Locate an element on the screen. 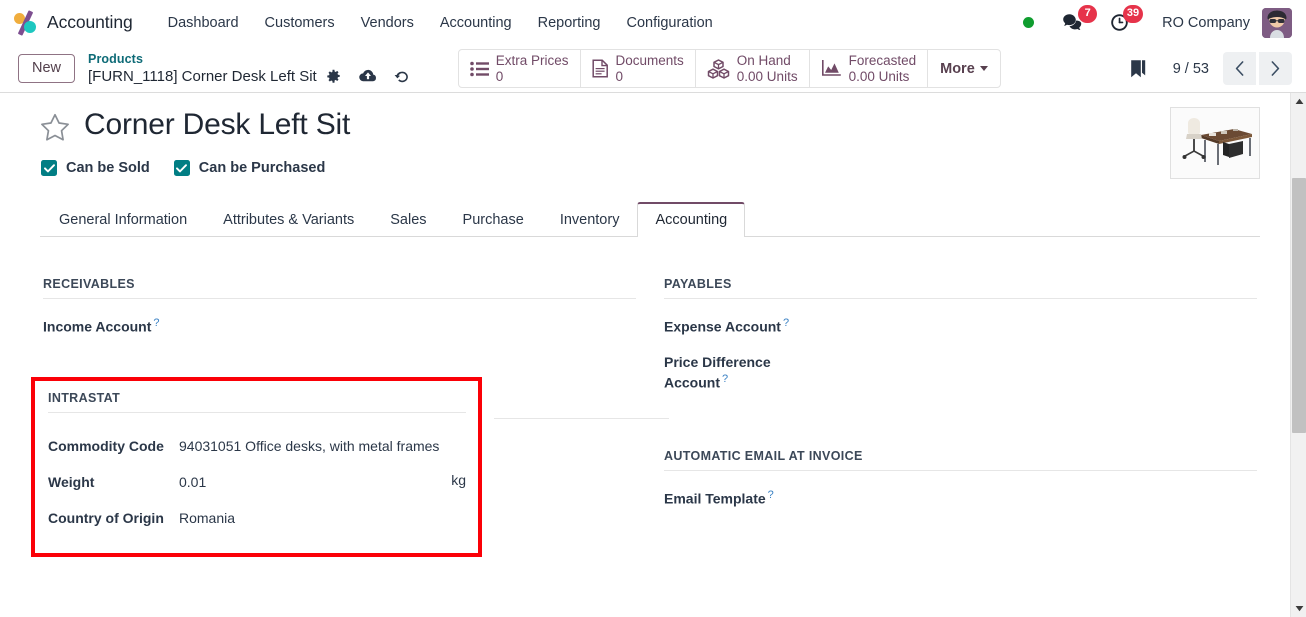  field-email-template: Email Template? is located at coordinates (960, 501).